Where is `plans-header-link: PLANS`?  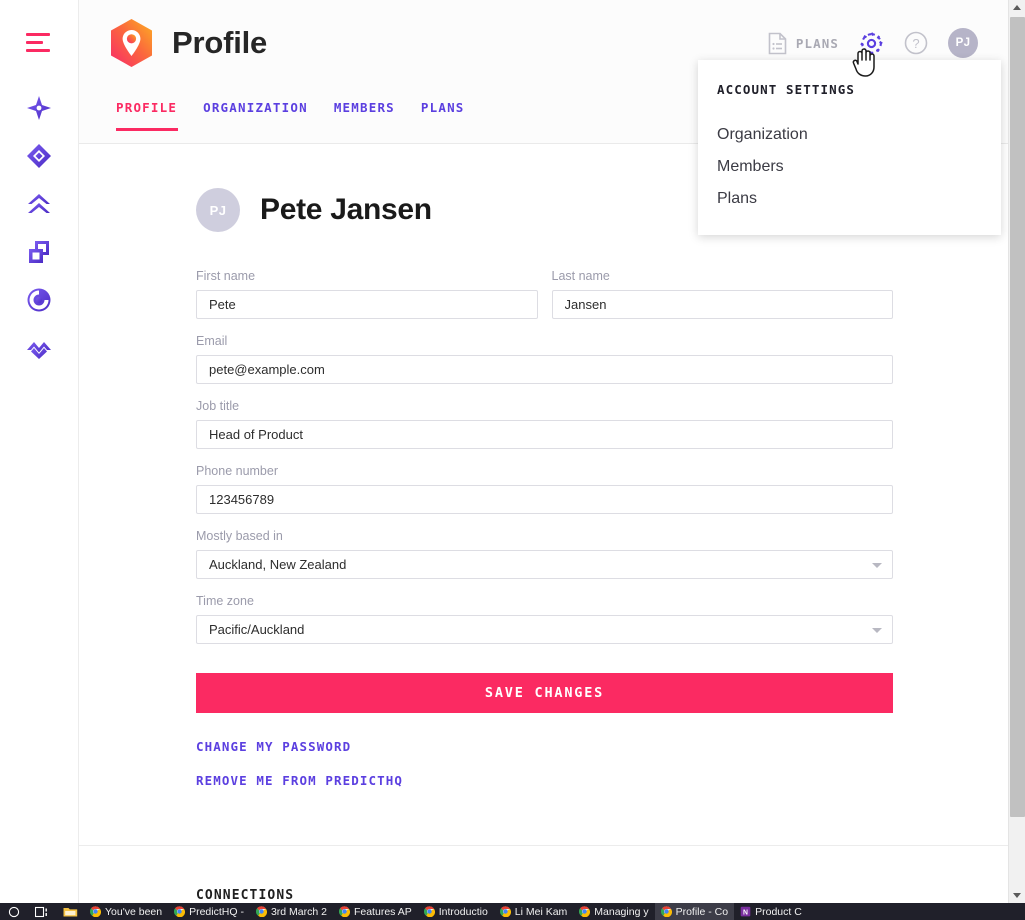
plans-header-link: PLANS is located at coordinates (803, 43).